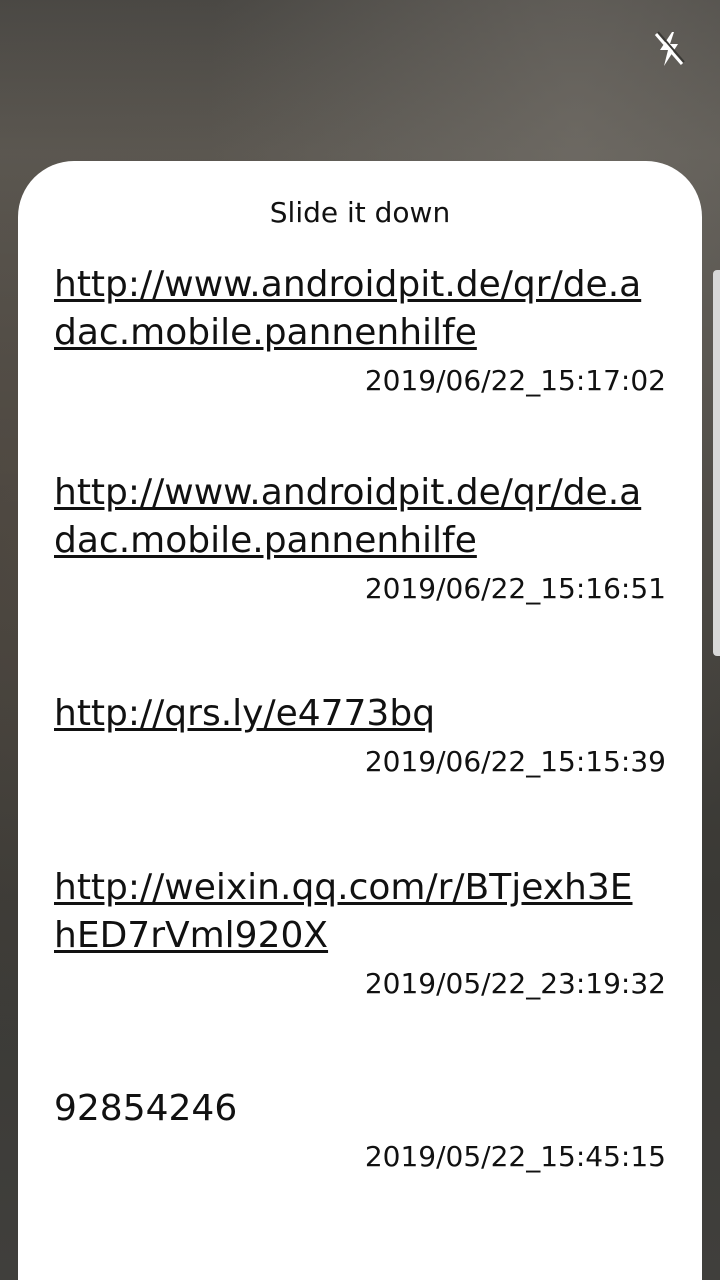  I want to click on item-timestamp: 2019/06/22_15:17:02, so click(515, 380).